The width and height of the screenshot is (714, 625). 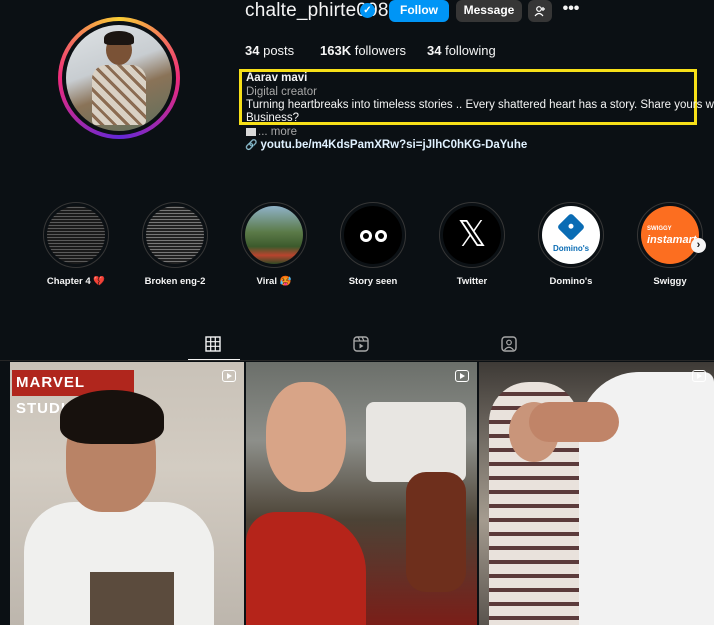 I want to click on suggested-users-button, so click(x=540, y=11).